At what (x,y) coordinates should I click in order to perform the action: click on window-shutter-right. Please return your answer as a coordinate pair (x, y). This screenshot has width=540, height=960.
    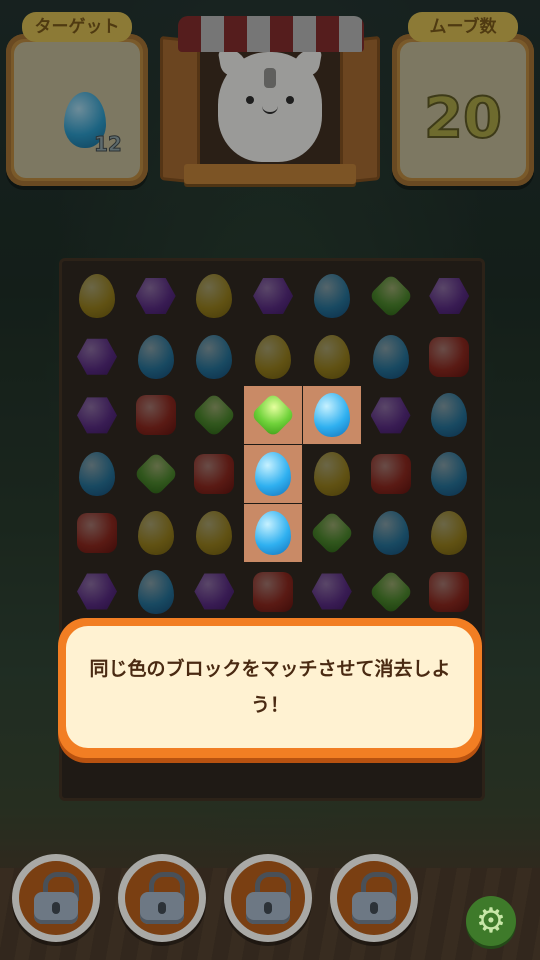
    Looking at the image, I should click on (360, 110).